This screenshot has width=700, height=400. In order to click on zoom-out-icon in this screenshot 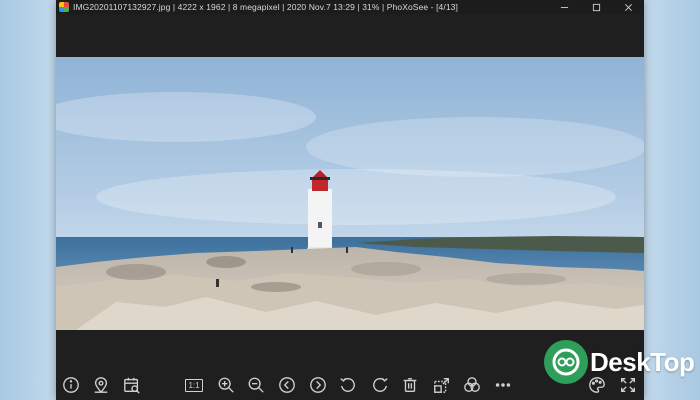, I will do `click(256, 385)`.